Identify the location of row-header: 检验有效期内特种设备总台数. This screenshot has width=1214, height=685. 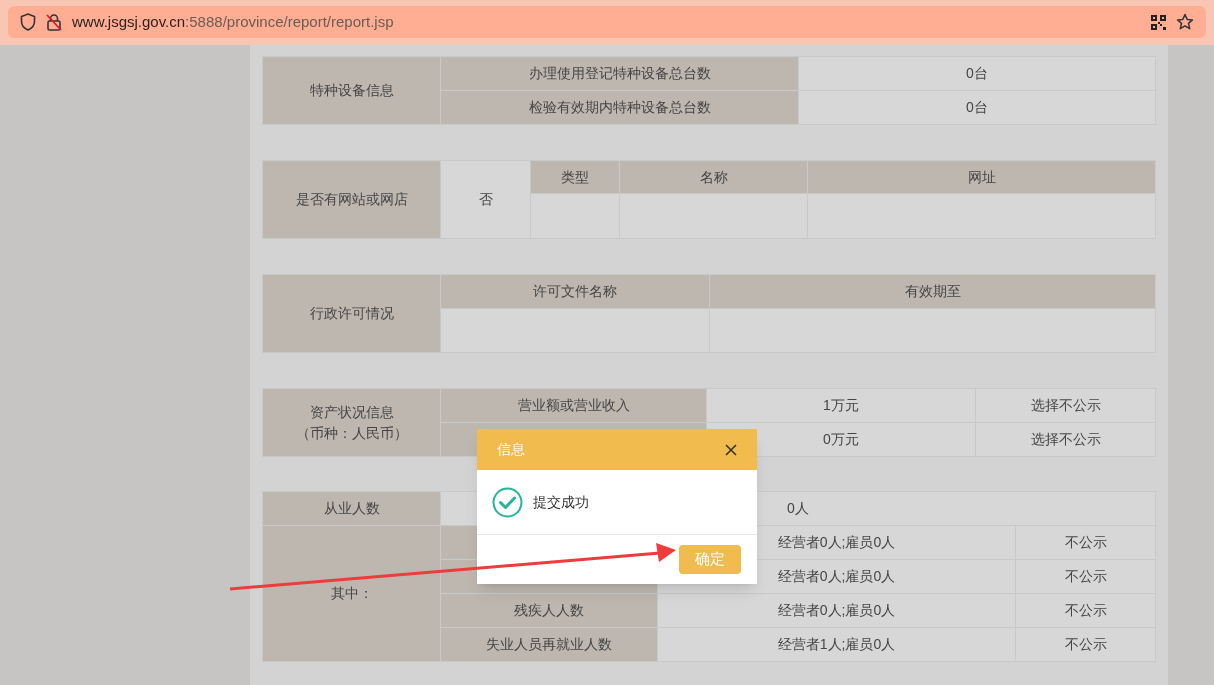
(619, 107).